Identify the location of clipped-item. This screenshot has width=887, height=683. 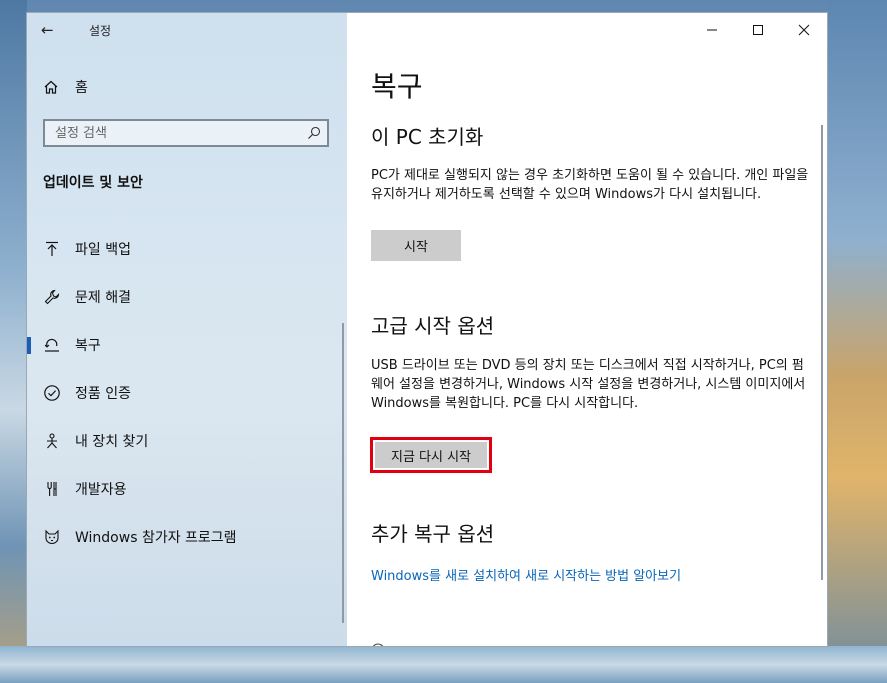
(431, 642).